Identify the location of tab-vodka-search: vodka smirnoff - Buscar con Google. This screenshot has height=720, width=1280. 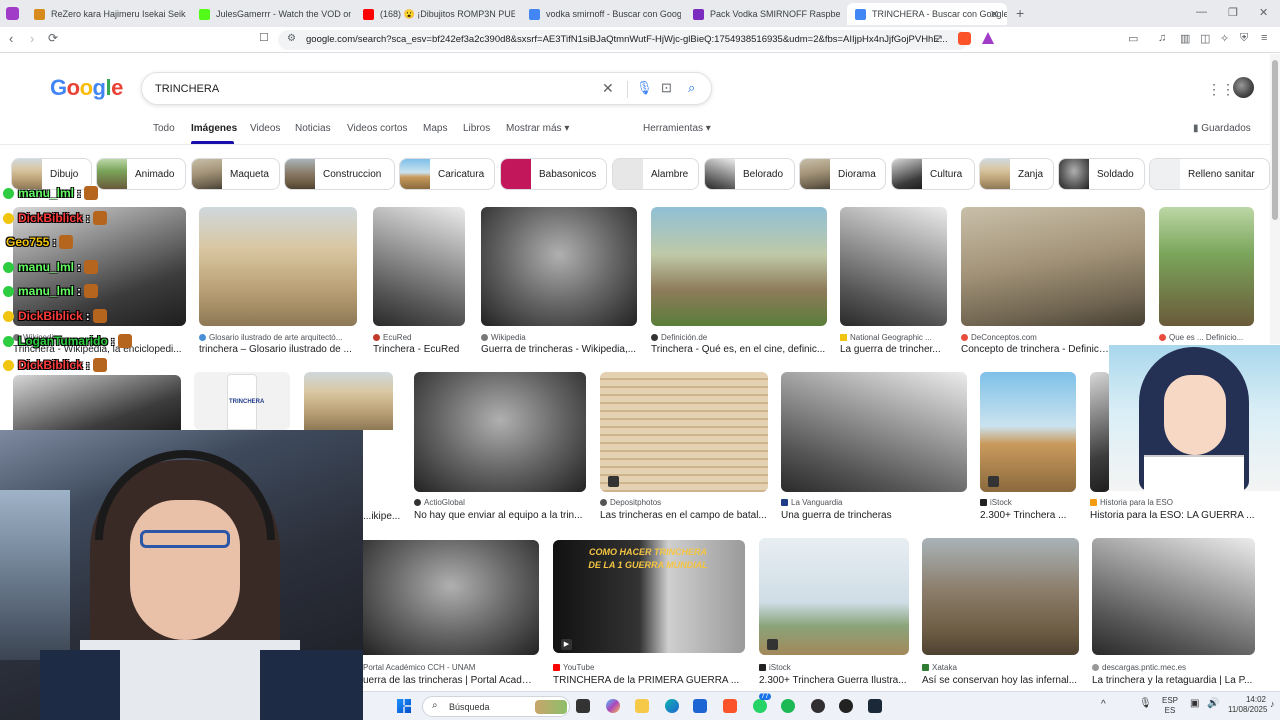
(601, 14).